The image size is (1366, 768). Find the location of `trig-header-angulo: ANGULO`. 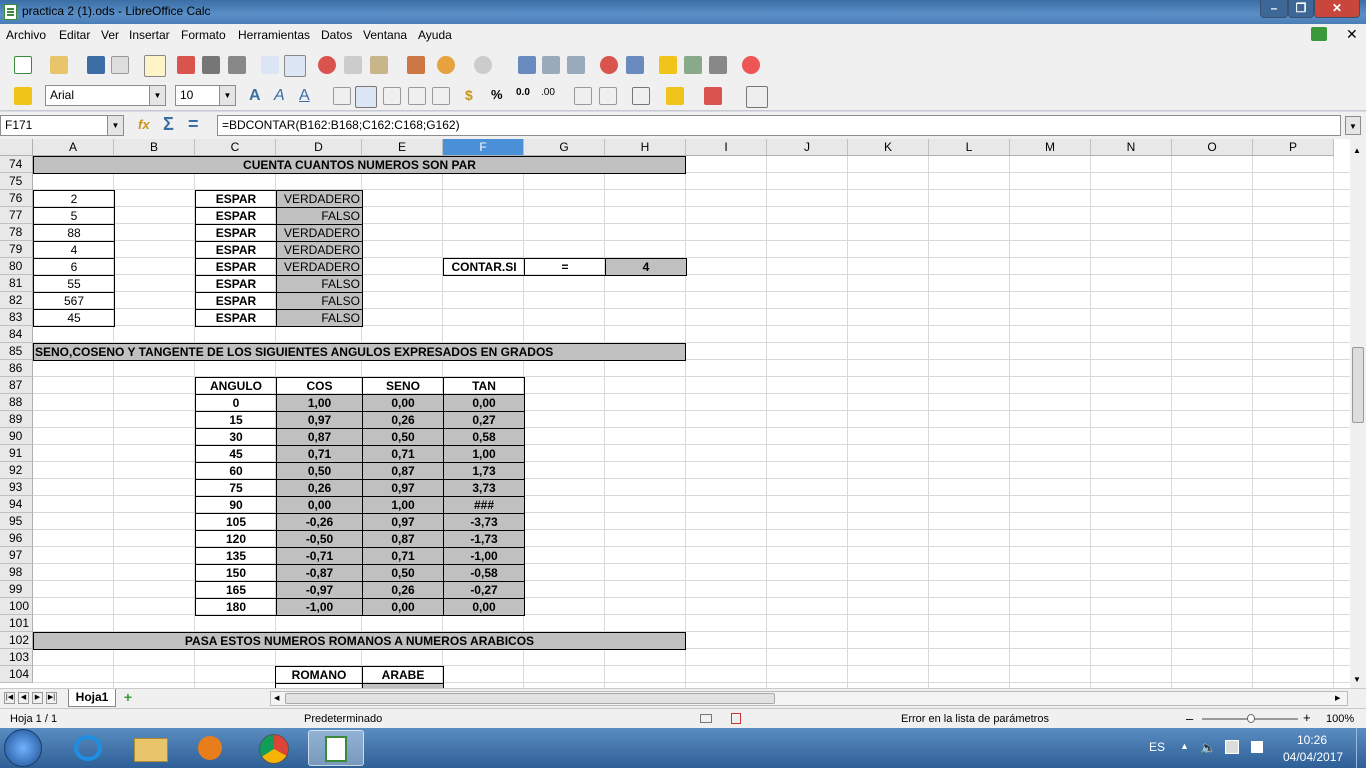

trig-header-angulo: ANGULO is located at coordinates (236, 386).